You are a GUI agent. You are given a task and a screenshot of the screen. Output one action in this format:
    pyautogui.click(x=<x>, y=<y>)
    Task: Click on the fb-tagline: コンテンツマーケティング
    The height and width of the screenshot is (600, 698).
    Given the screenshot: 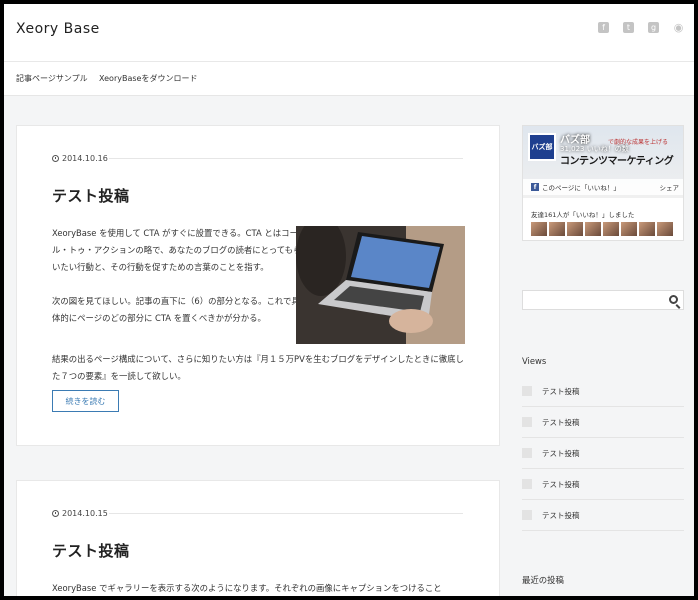 What is the action you would take?
    pyautogui.click(x=617, y=161)
    